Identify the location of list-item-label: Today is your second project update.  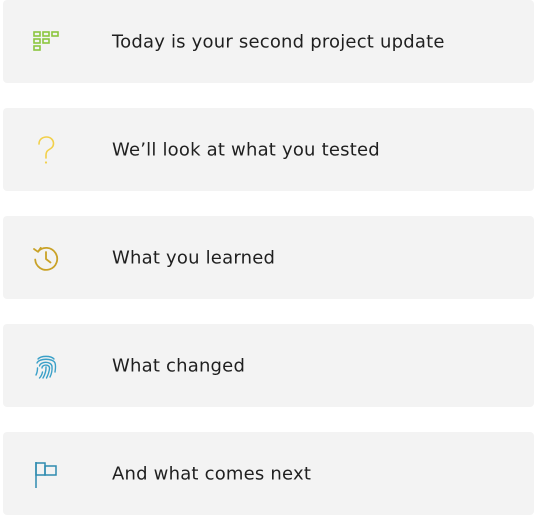
(278, 41).